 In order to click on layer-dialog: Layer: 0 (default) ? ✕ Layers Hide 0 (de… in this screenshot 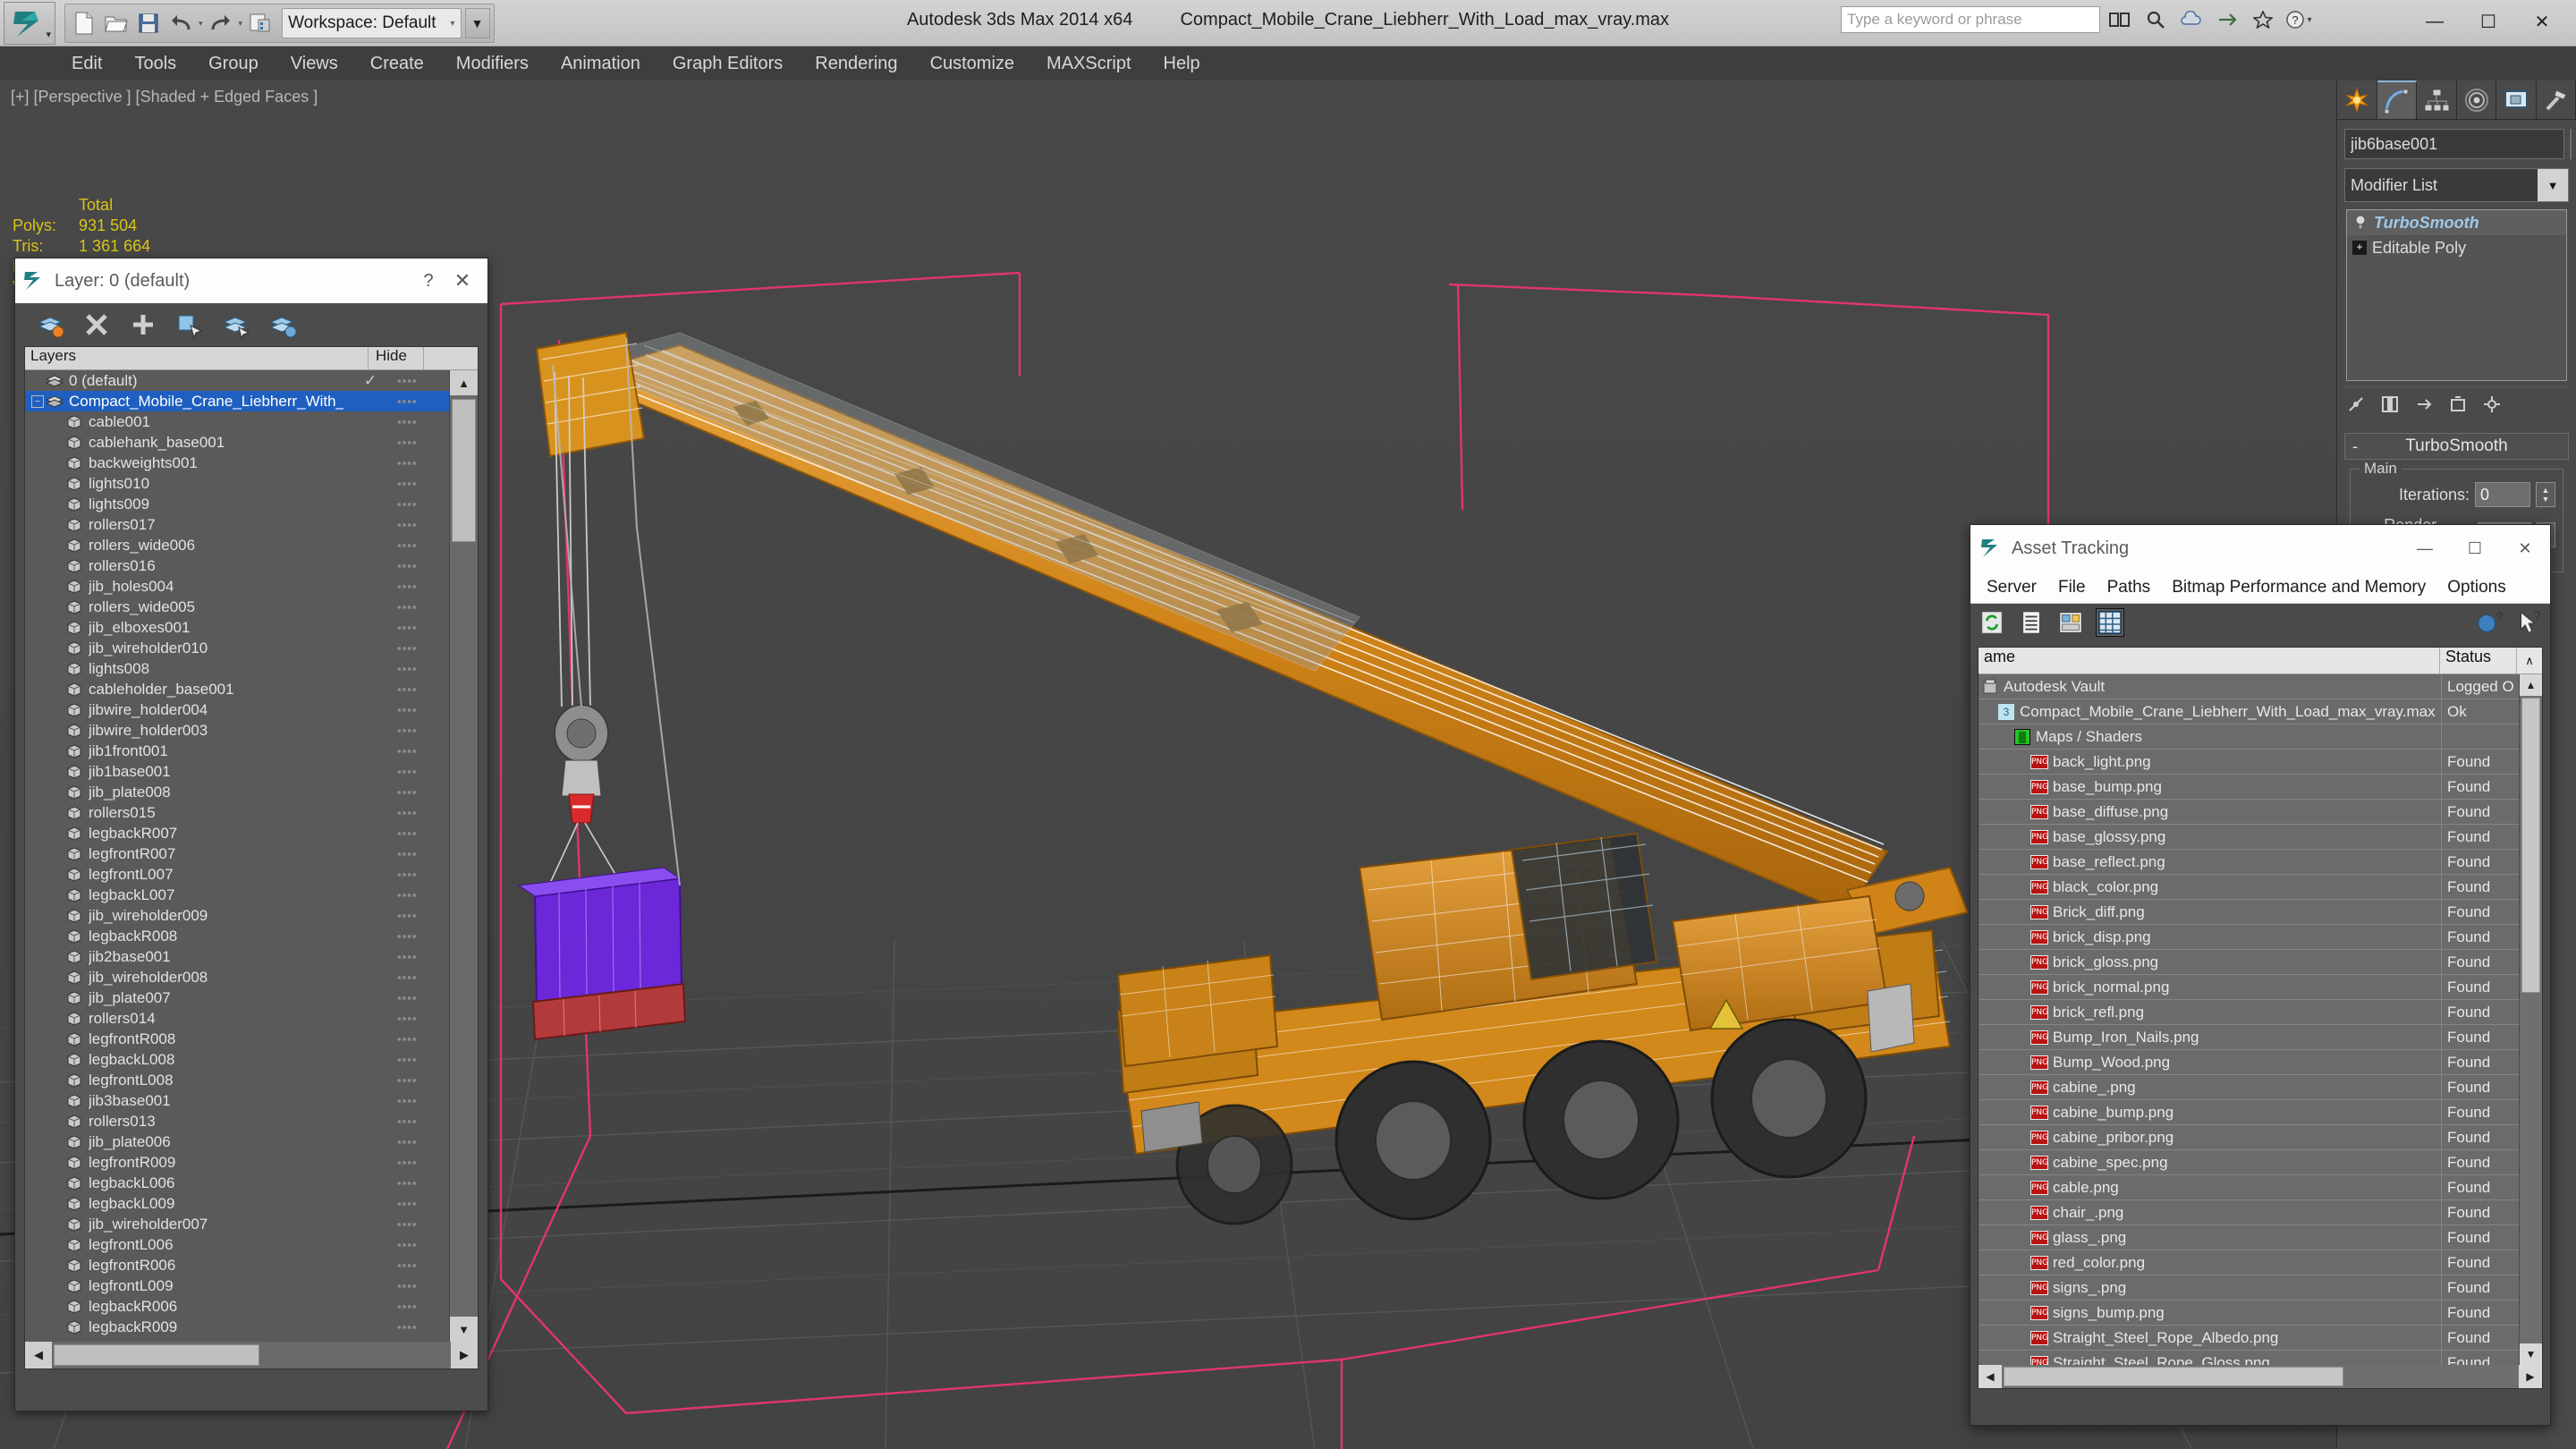, I will do `click(251, 834)`.